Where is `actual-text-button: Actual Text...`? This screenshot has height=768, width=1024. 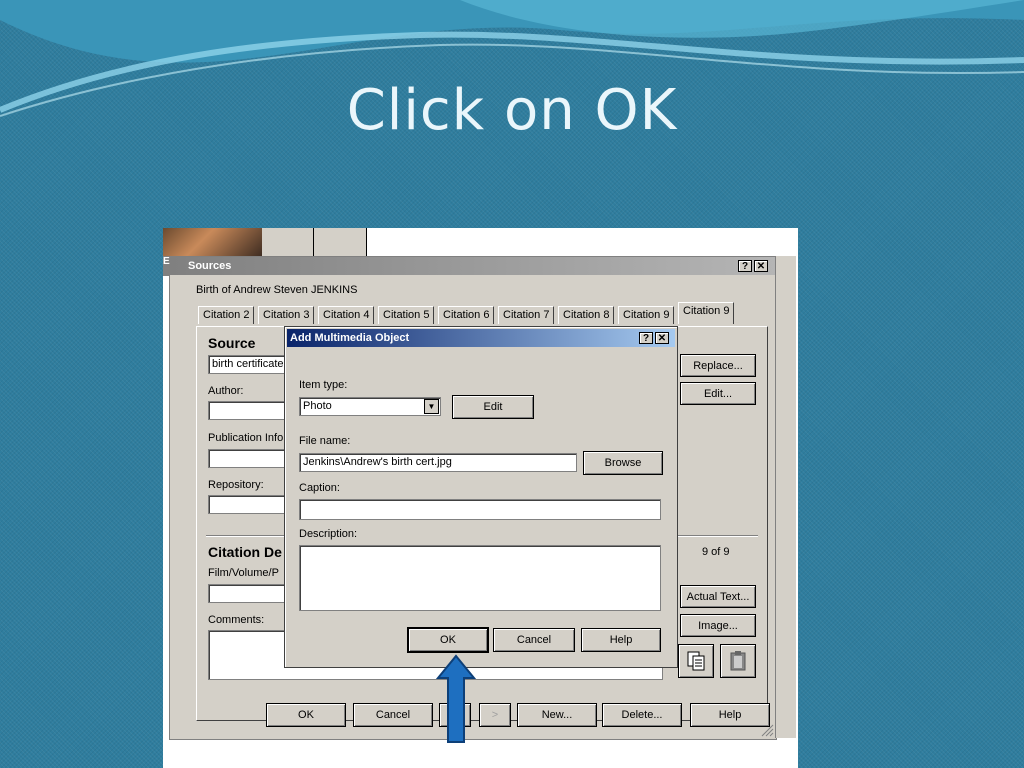 actual-text-button: Actual Text... is located at coordinates (718, 596).